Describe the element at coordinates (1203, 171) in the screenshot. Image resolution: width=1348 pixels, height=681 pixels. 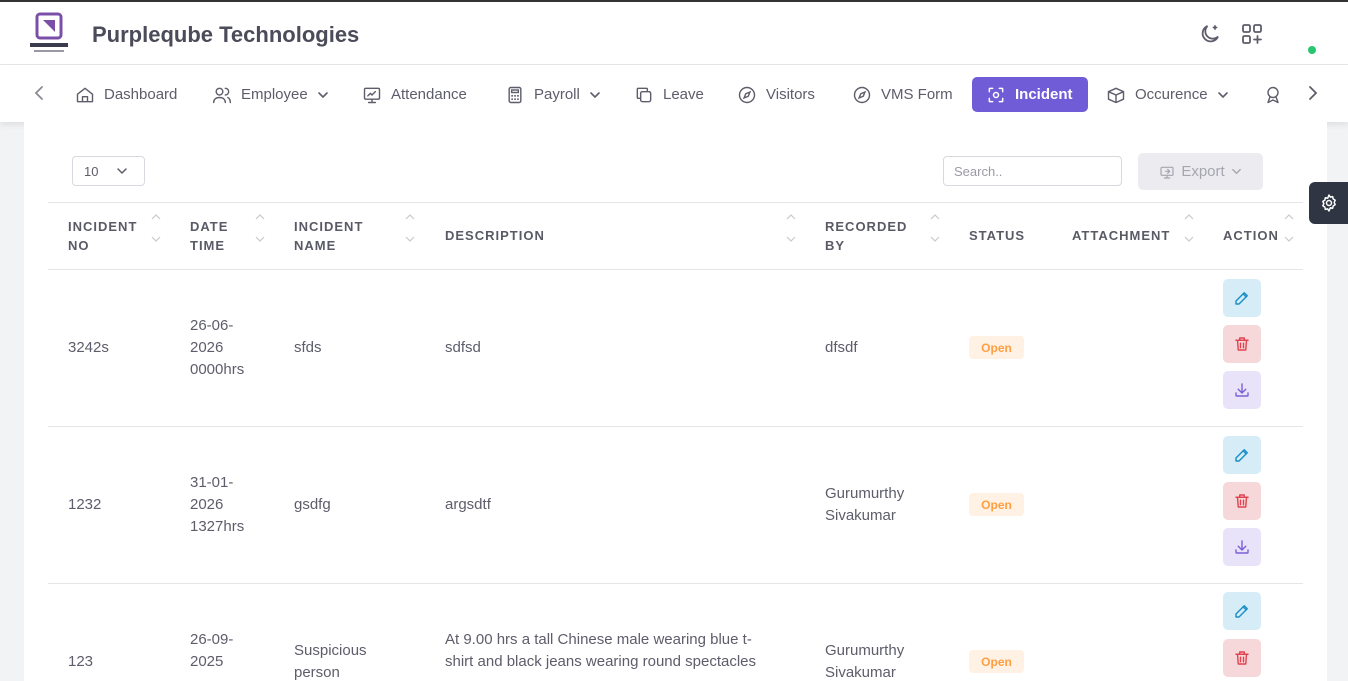
I see `export-label: Export` at that location.